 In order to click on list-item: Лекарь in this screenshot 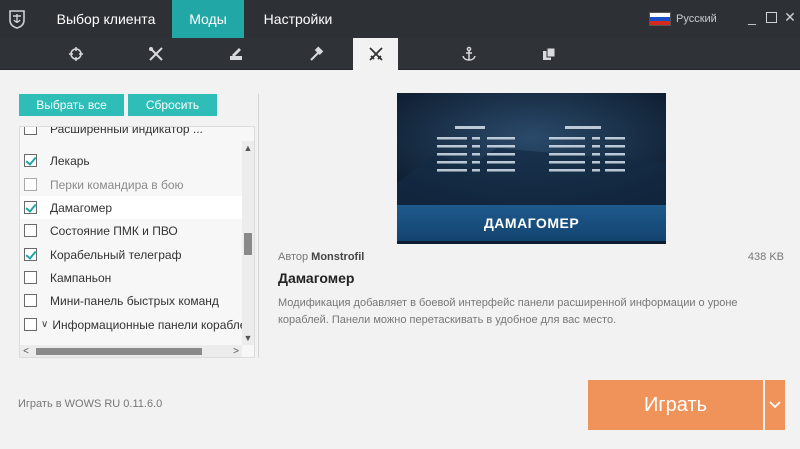, I will do `click(131, 160)`.